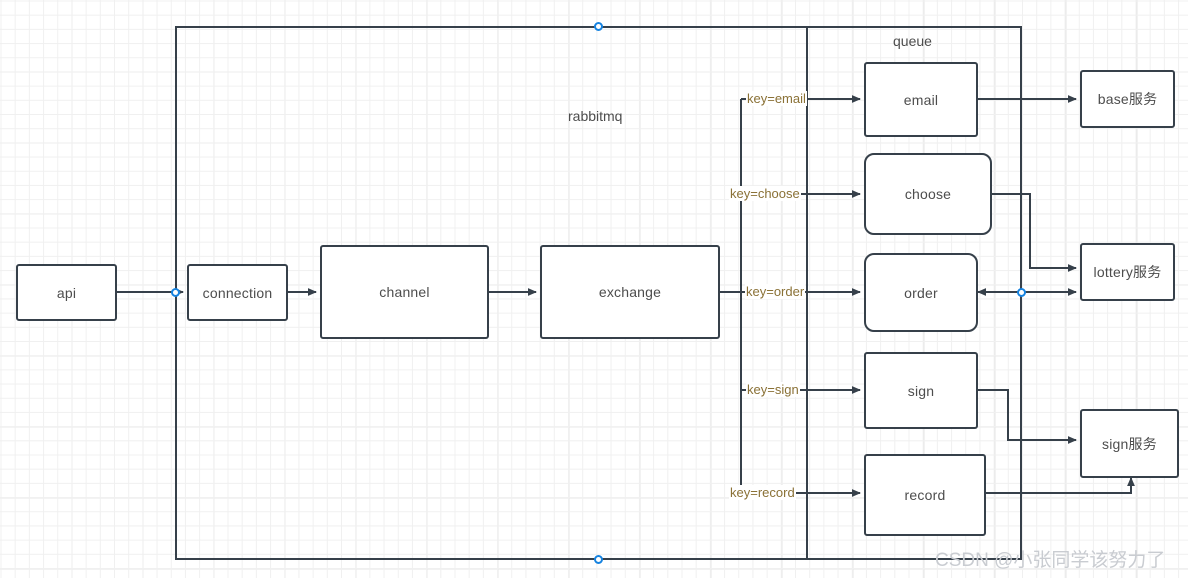 The height and width of the screenshot is (578, 1188). I want to click on rabbitmq-label: rabbitmq, so click(595, 116).